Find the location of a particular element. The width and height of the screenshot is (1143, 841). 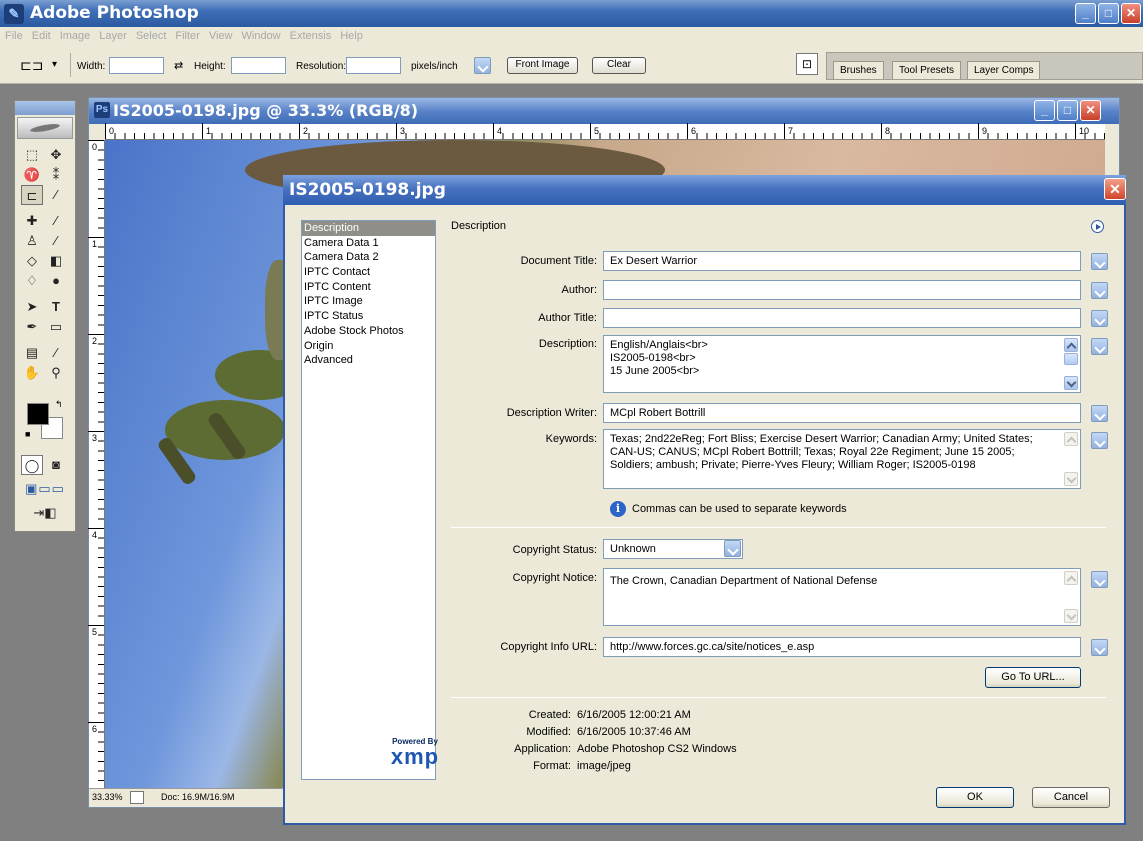

maximize-icon: □ is located at coordinates (1108, 13).